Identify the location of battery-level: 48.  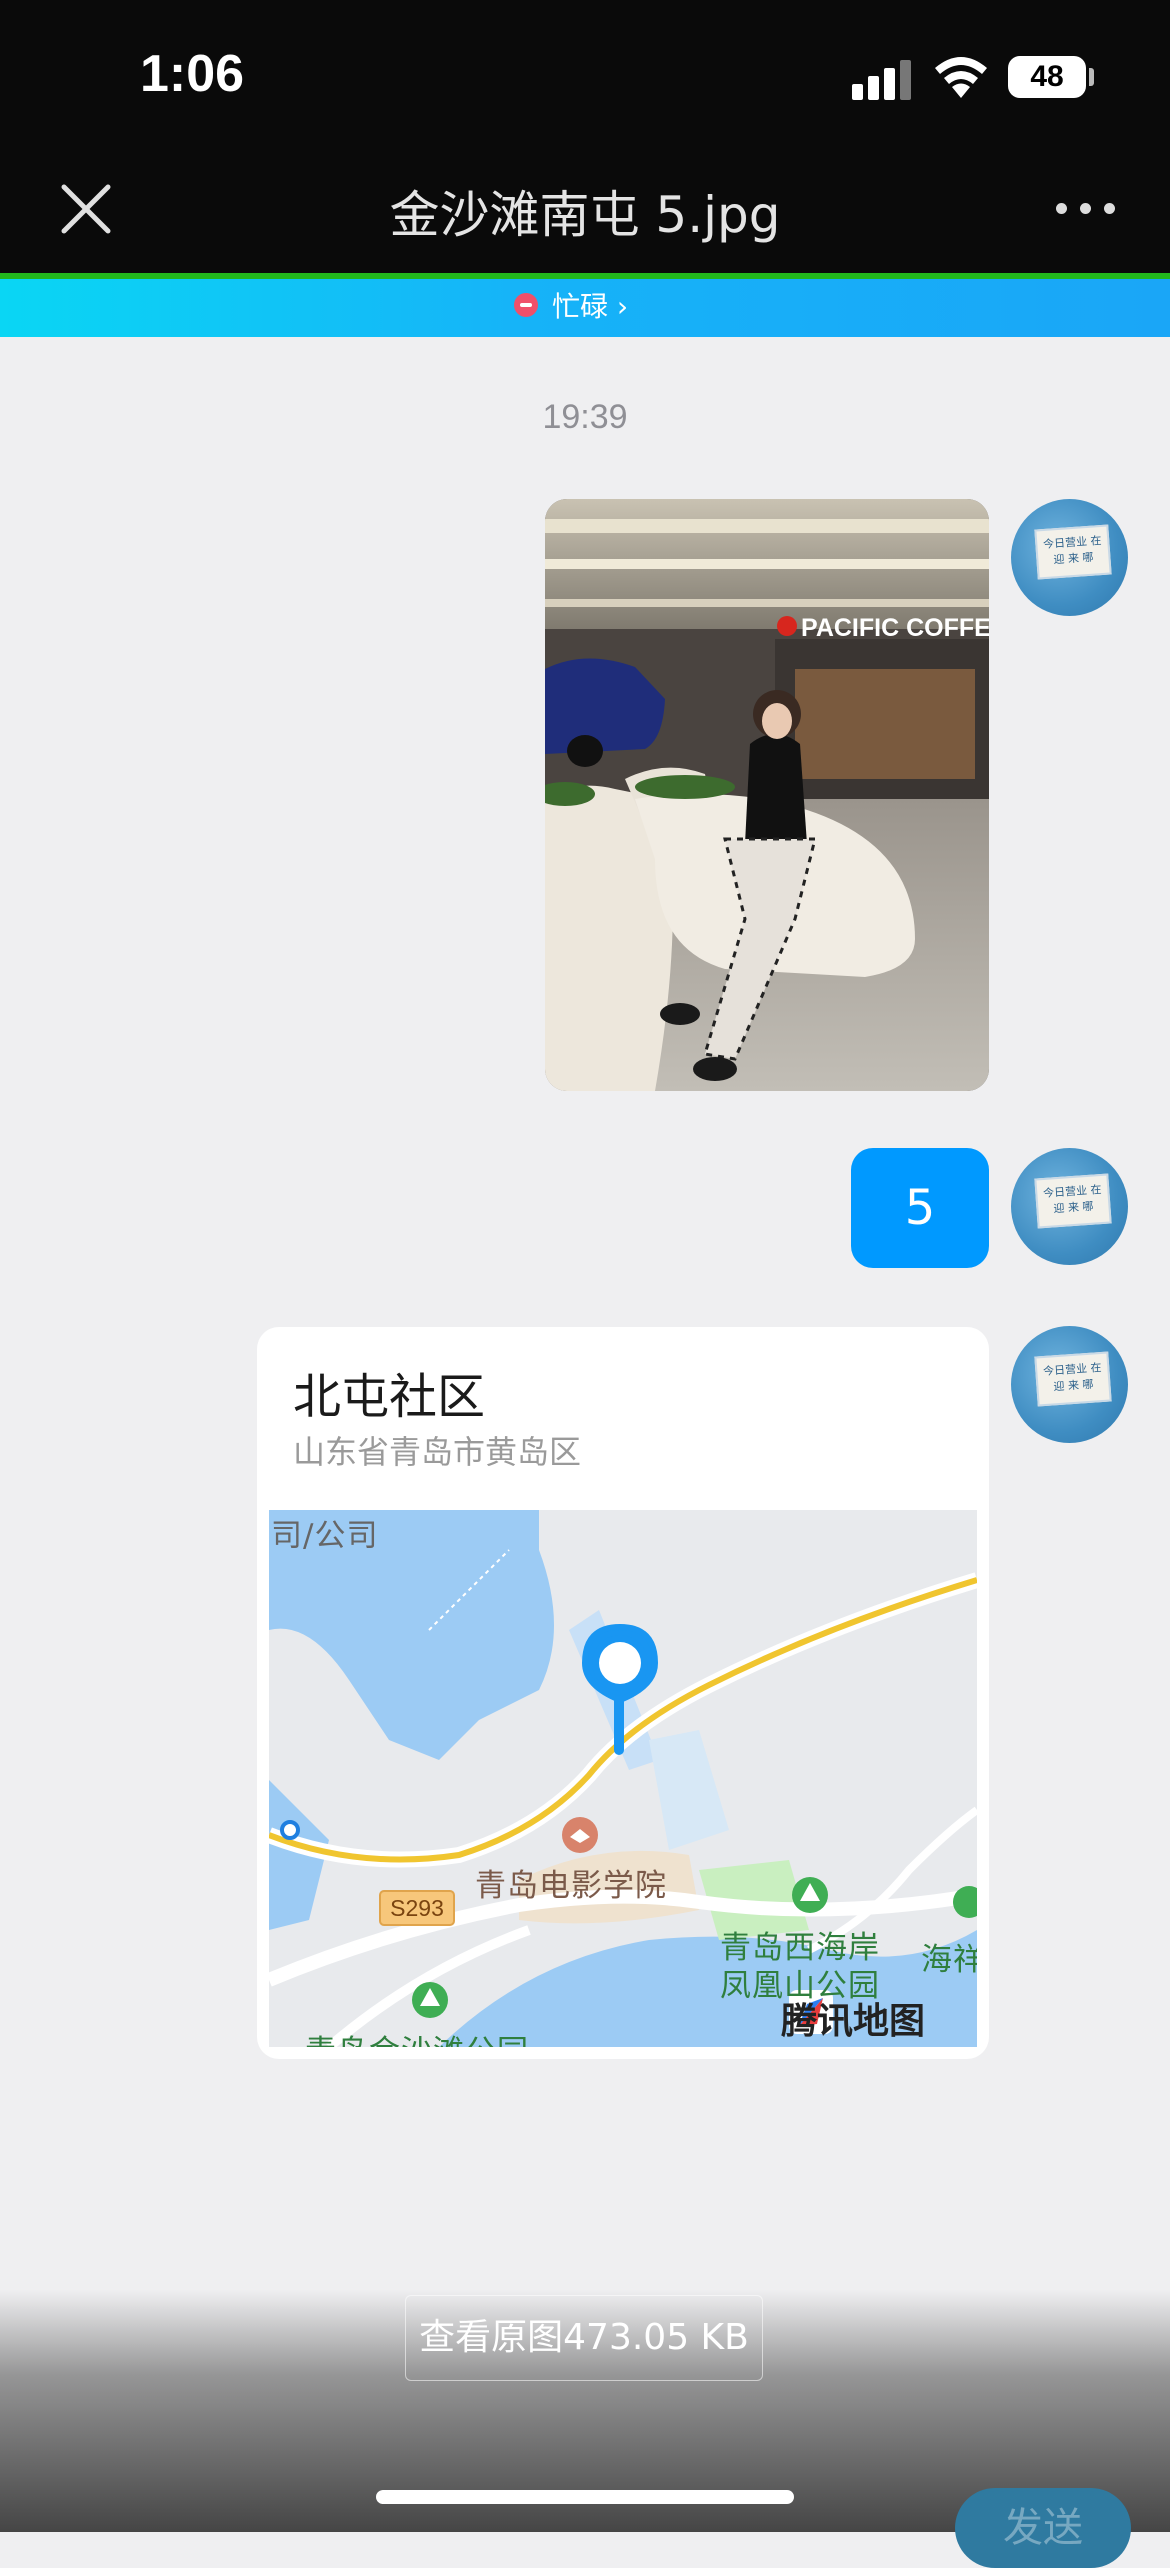
(1047, 77).